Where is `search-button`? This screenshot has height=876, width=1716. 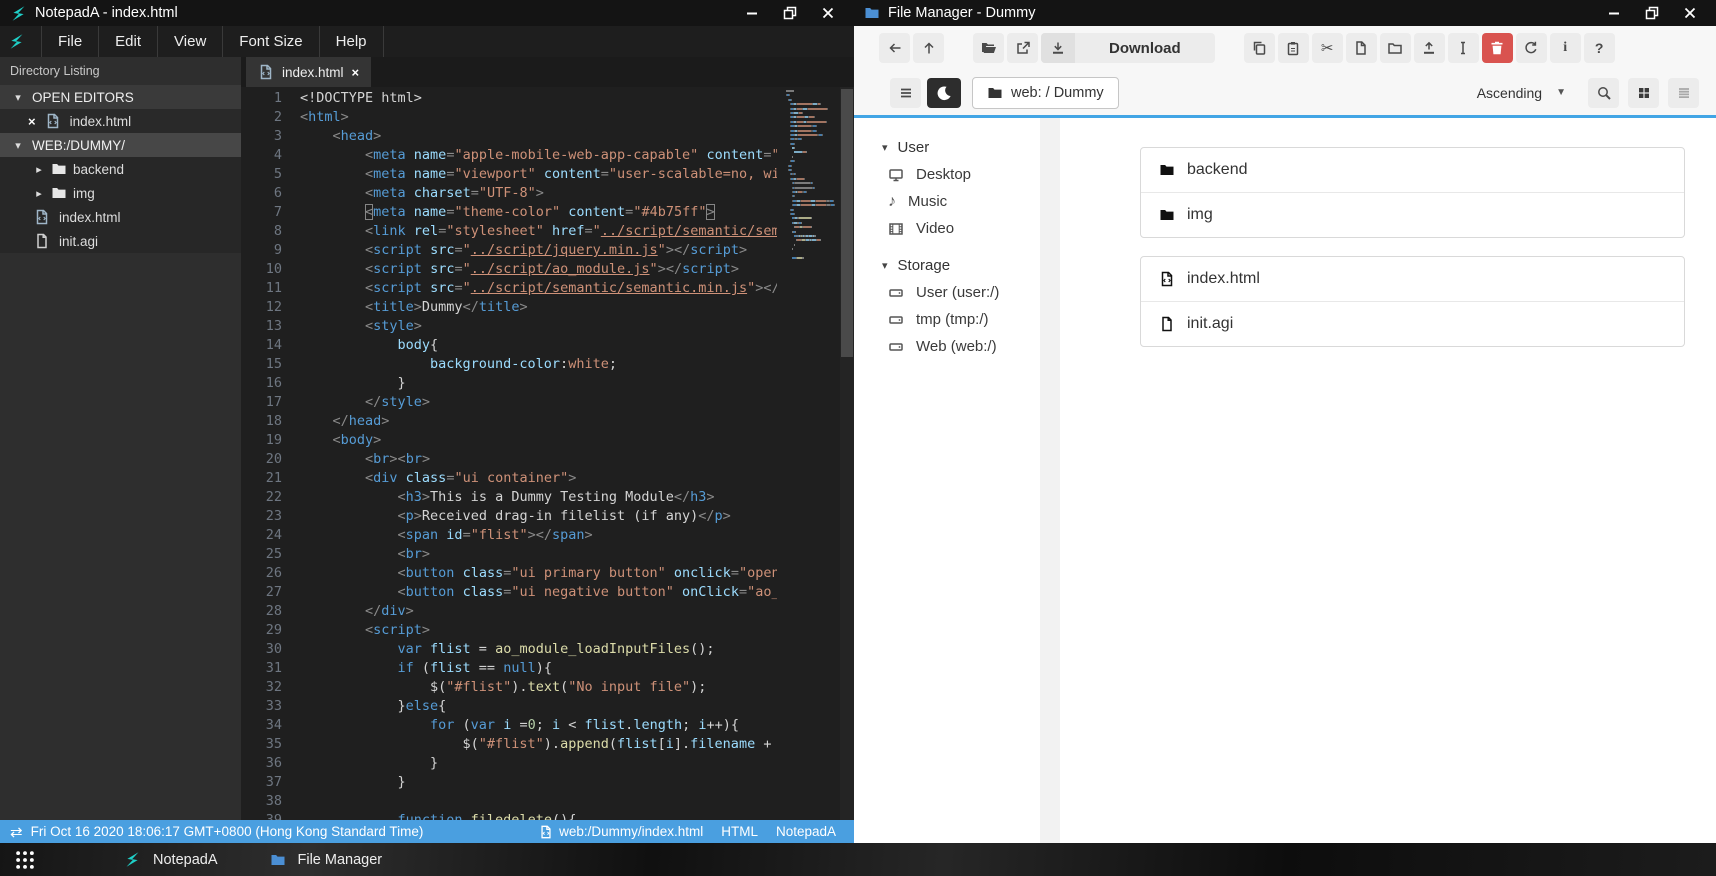 search-button is located at coordinates (1603, 92).